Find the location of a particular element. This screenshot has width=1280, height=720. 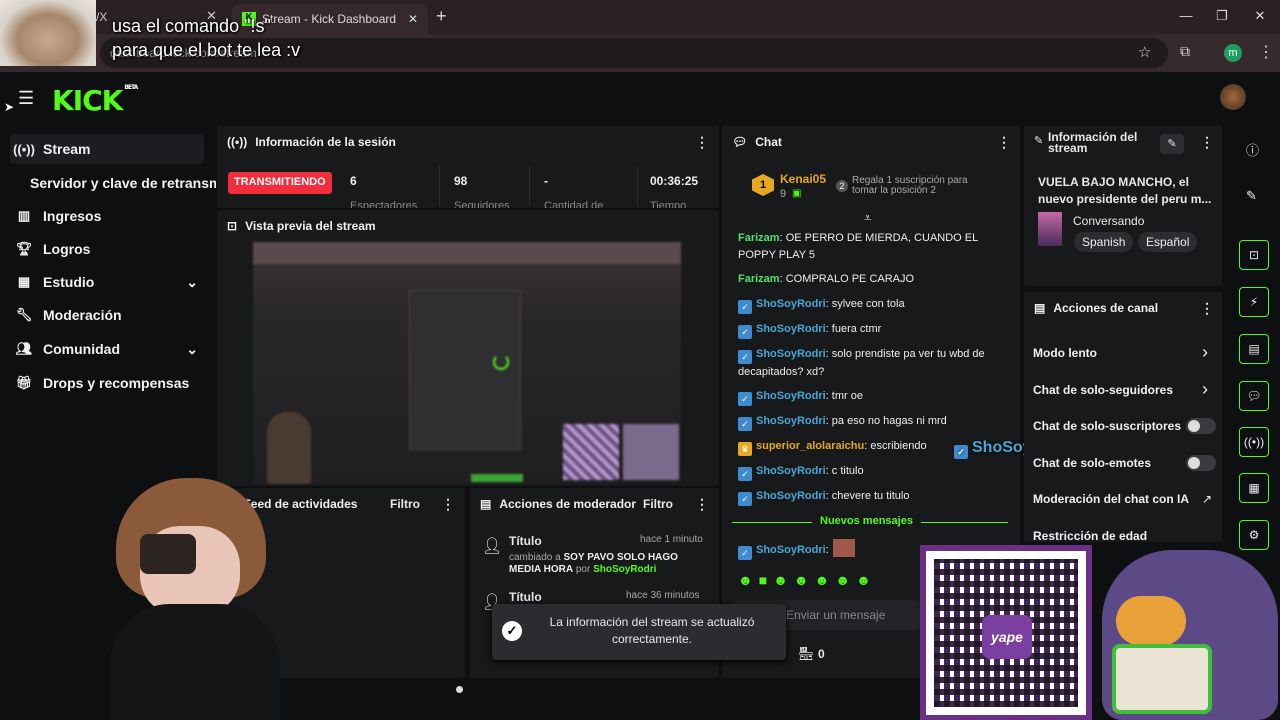

logo-text: KICK is located at coordinates (87, 100).